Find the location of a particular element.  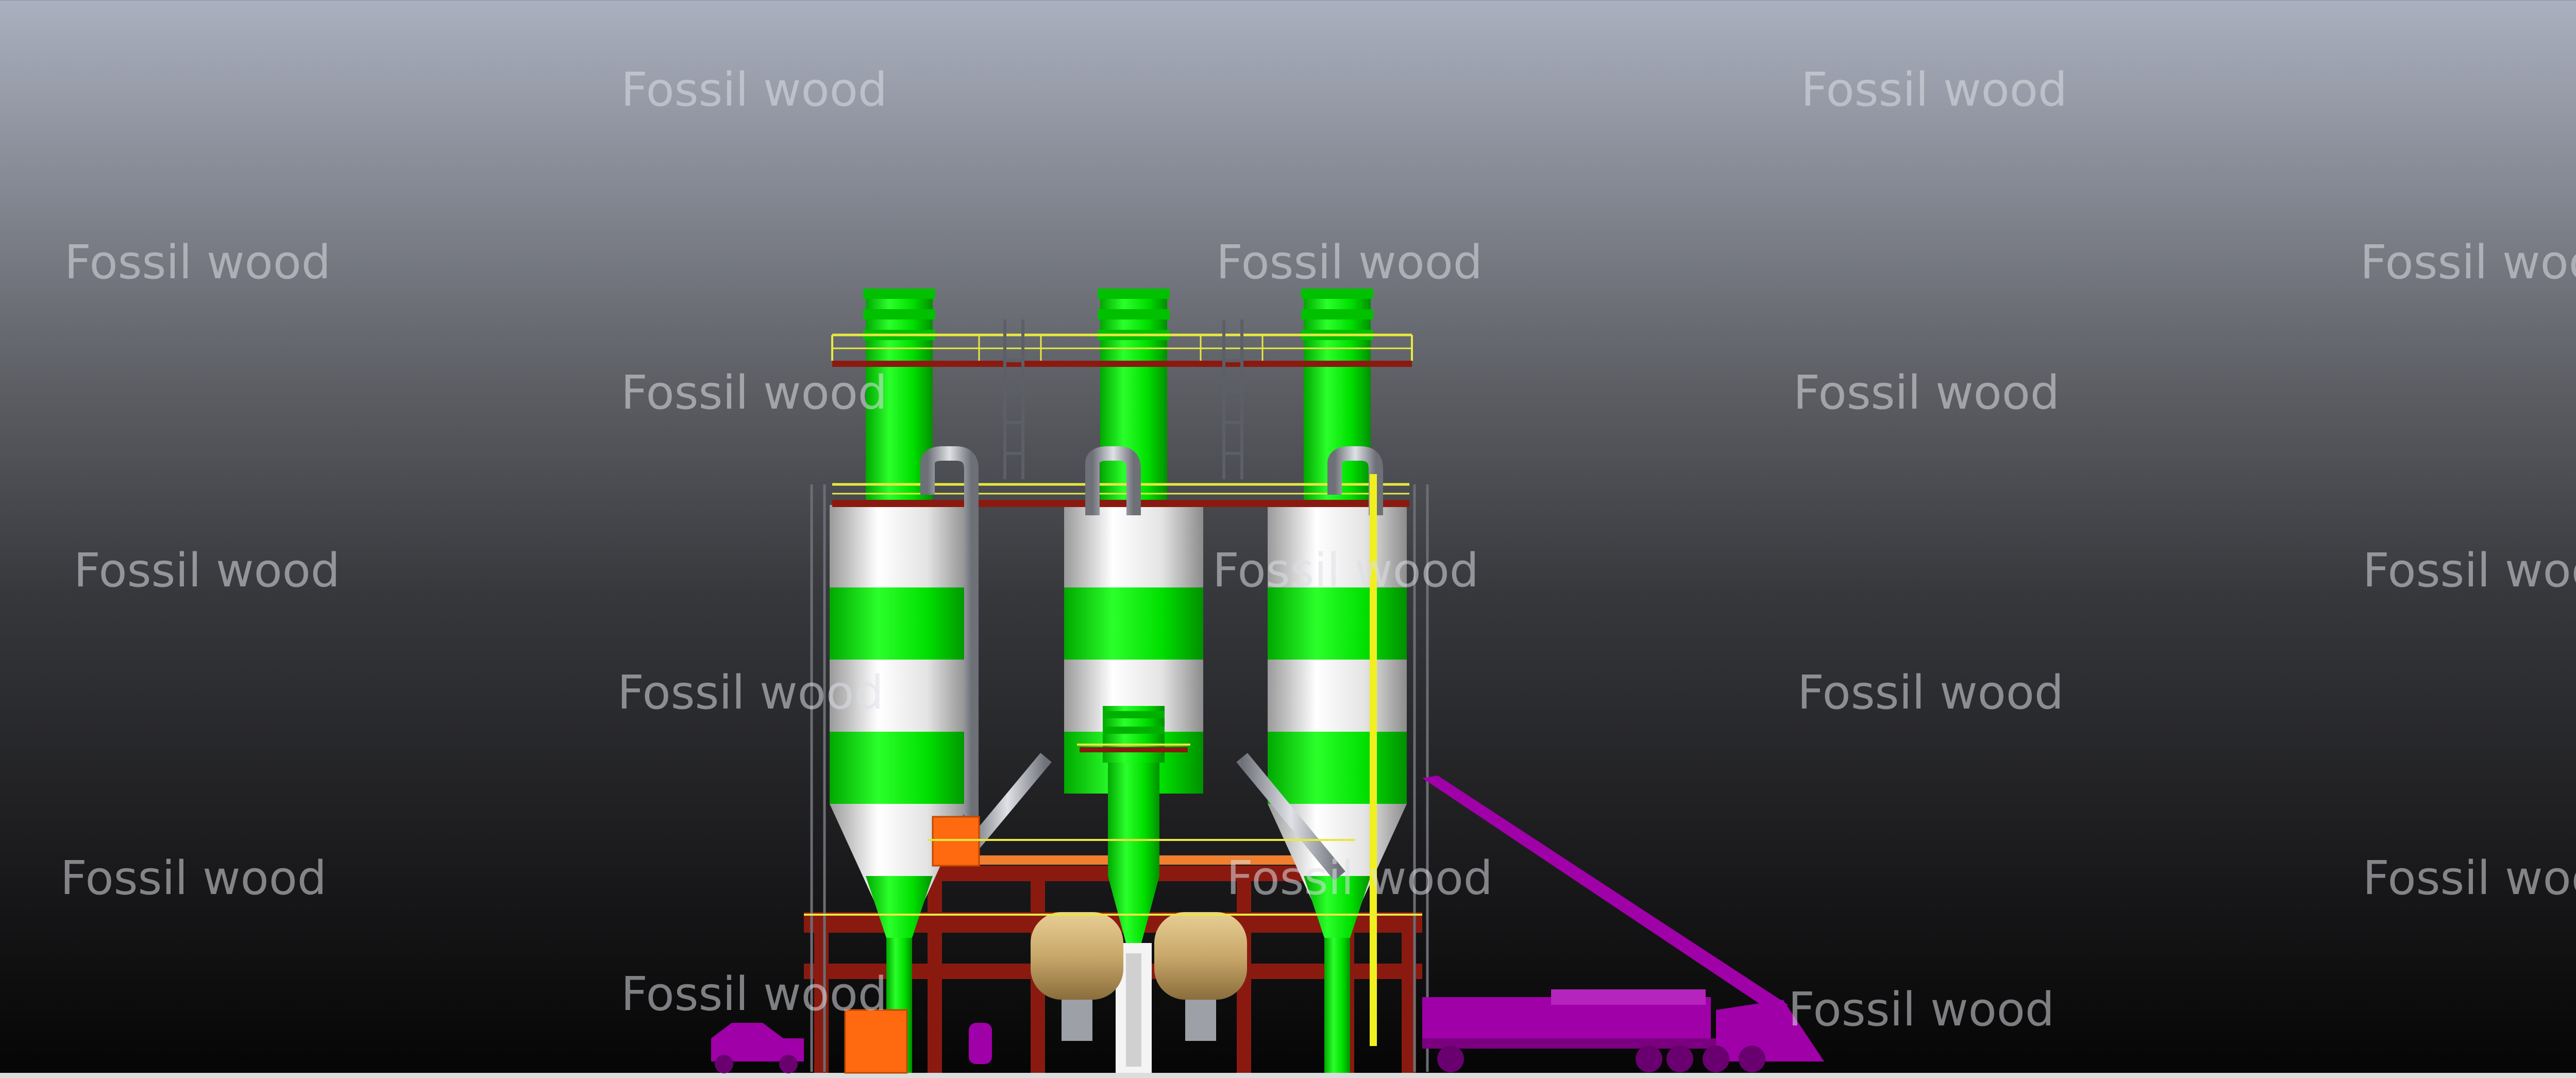

ground-line is located at coordinates (1288, 1075).